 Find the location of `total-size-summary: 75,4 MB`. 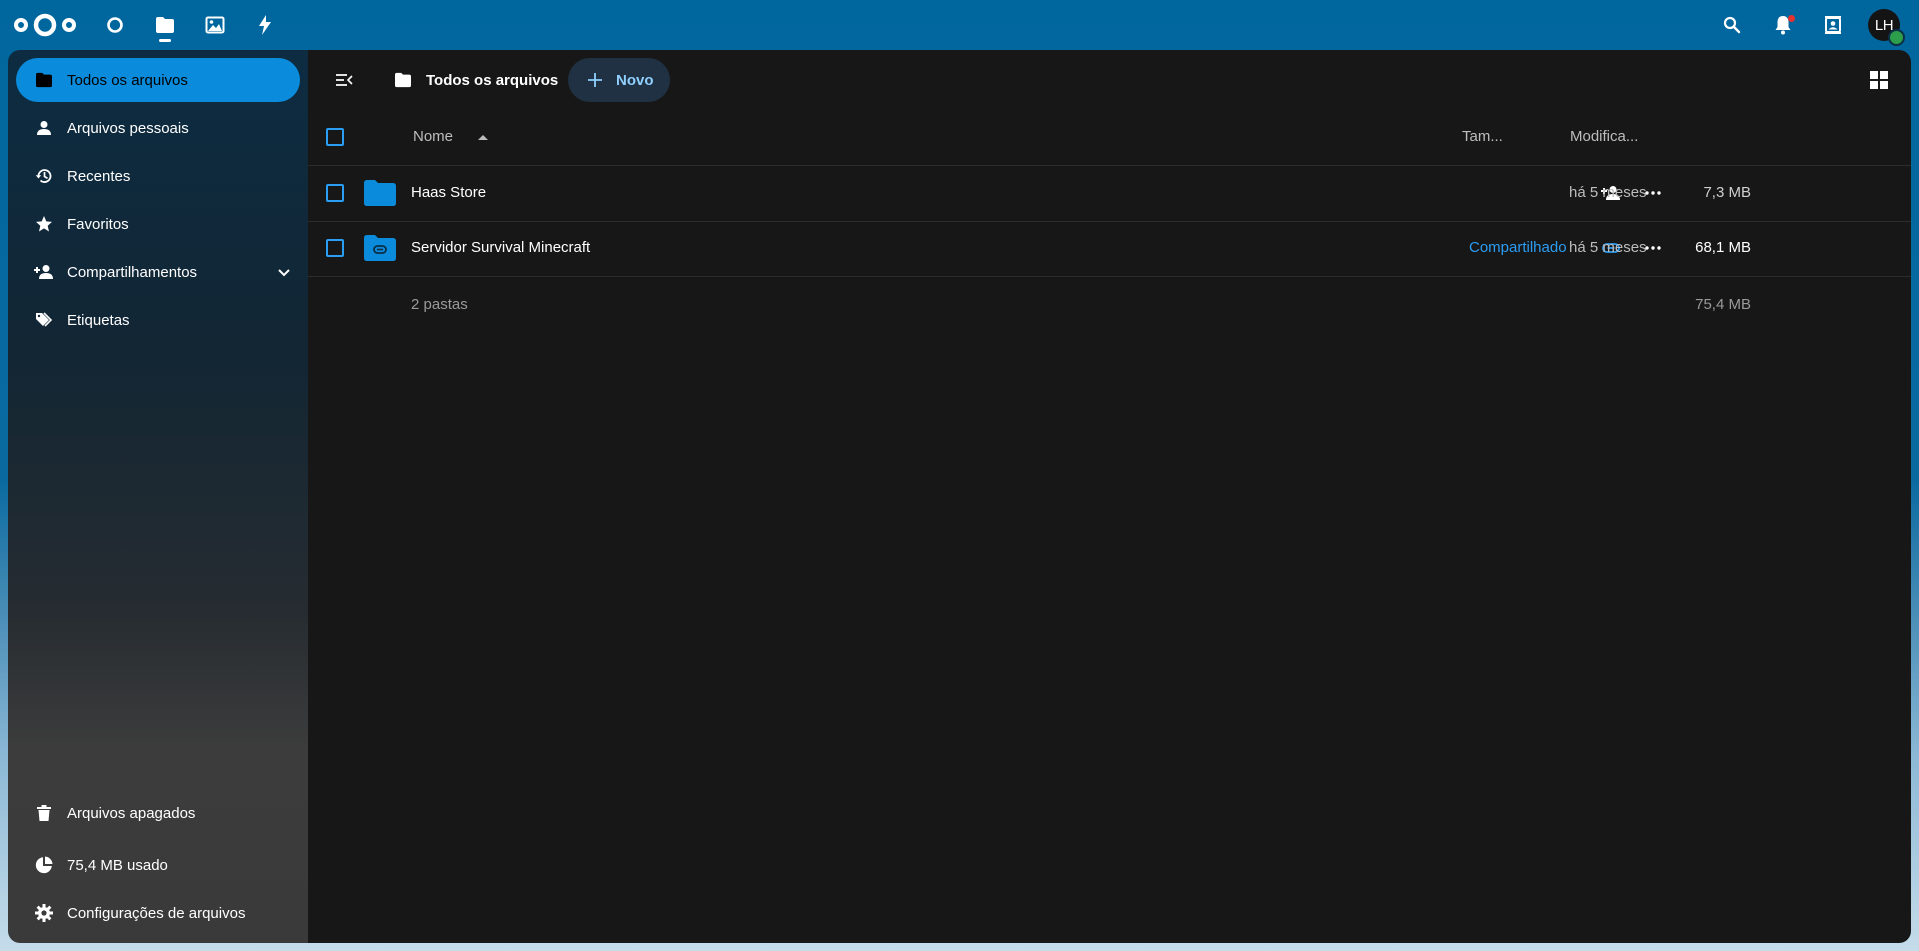

total-size-summary: 75,4 MB is located at coordinates (1723, 304).